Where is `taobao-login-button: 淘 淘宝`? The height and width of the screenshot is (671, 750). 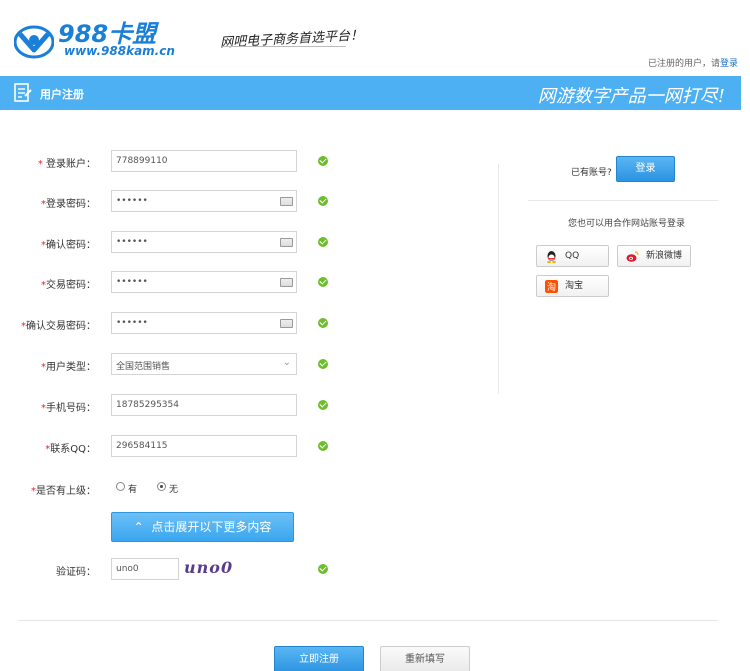 taobao-login-button: 淘 淘宝 is located at coordinates (572, 286).